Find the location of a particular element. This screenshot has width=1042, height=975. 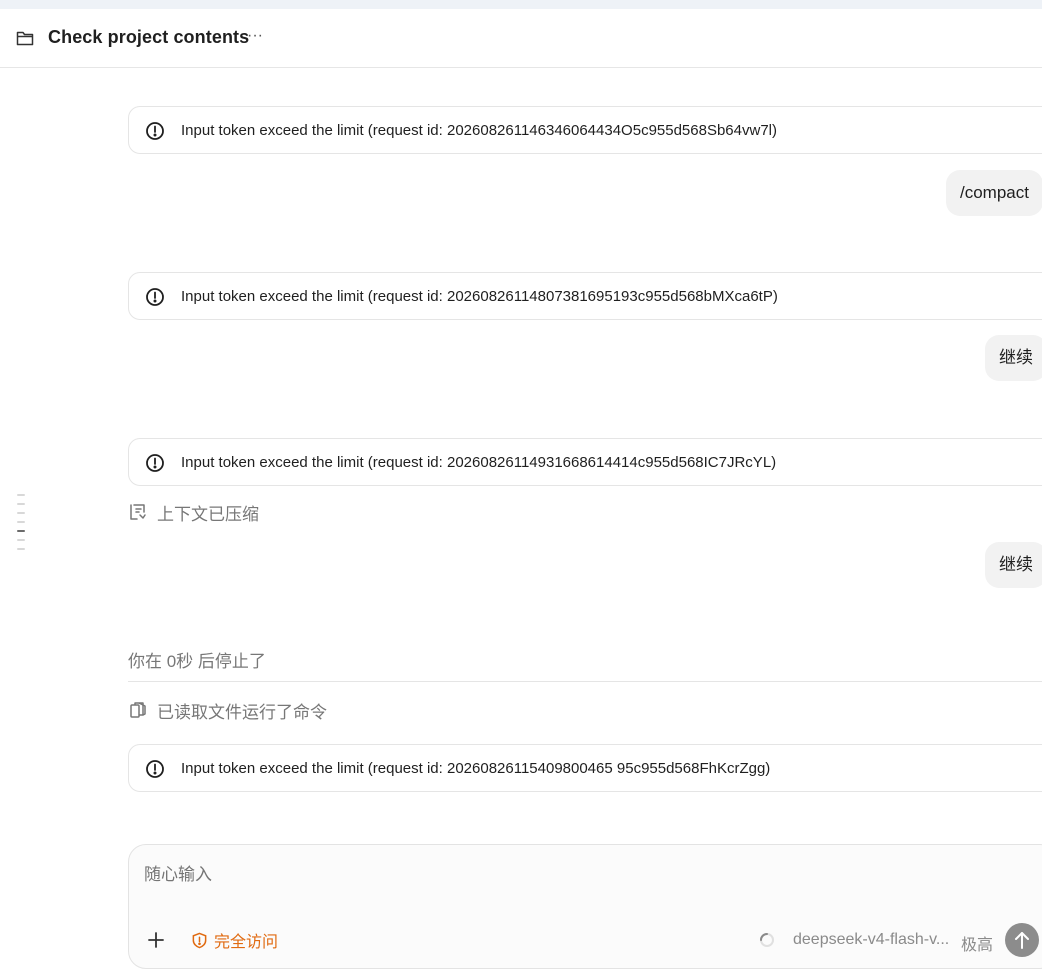

send-button is located at coordinates (1022, 940).